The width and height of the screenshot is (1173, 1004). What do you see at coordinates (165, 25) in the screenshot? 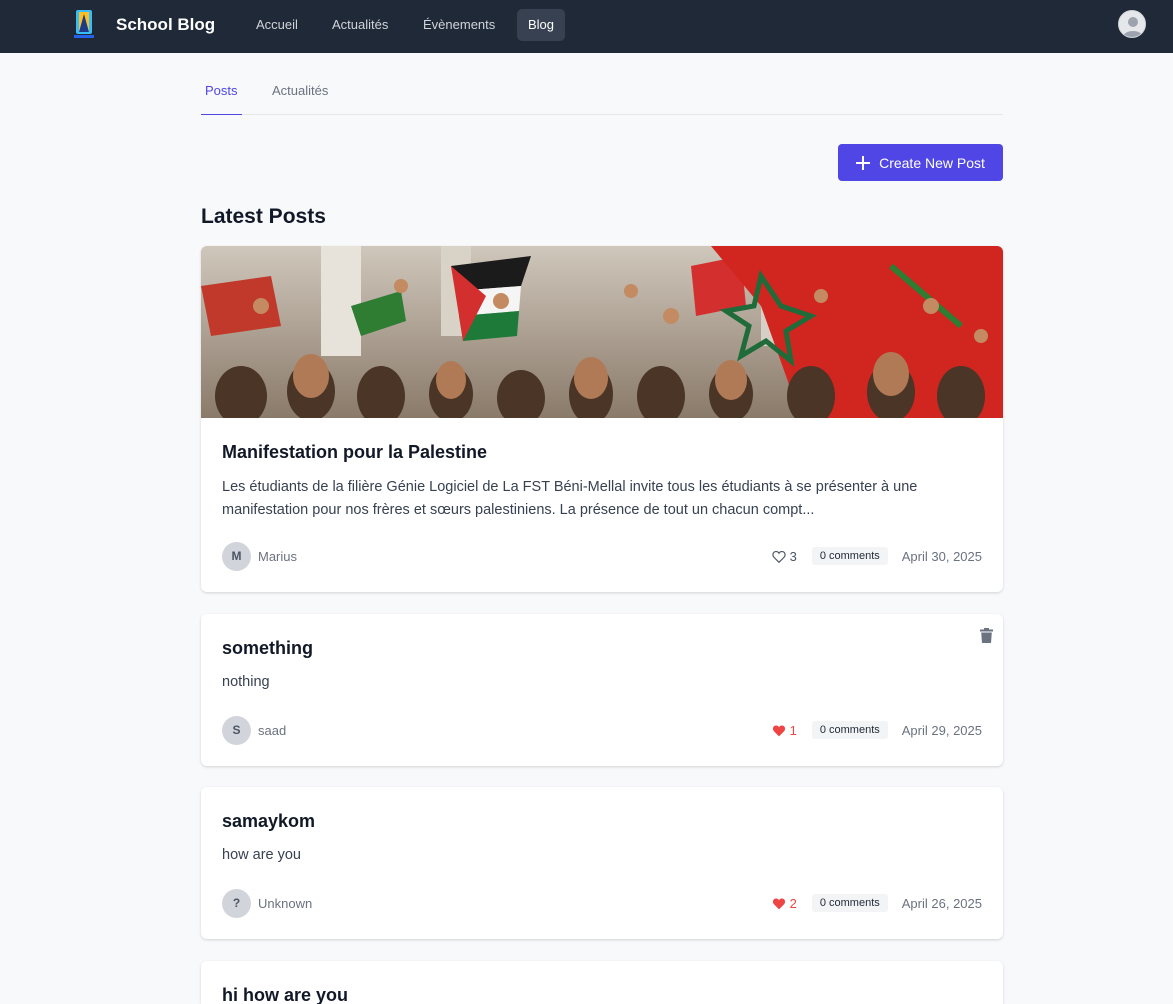
I see `brand-name: School Blog` at bounding box center [165, 25].